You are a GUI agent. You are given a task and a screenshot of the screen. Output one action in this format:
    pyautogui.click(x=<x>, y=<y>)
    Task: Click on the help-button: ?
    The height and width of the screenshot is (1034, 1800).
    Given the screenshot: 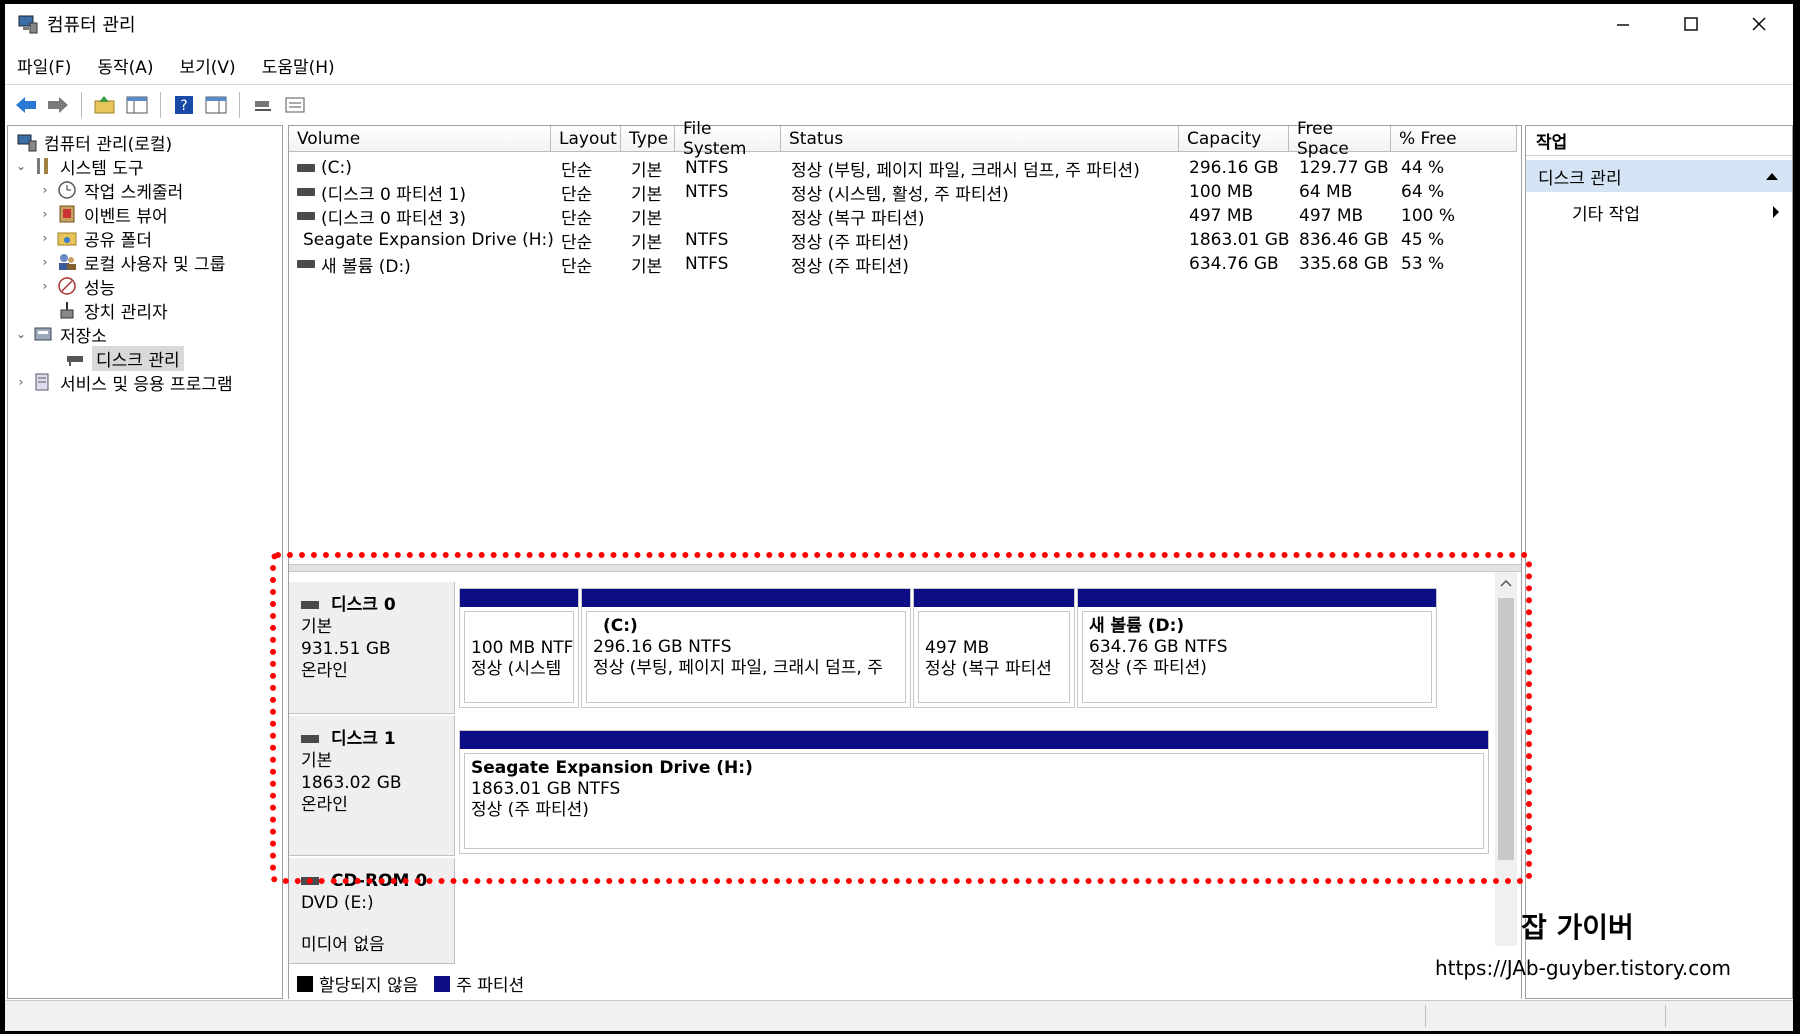 What is the action you would take?
    pyautogui.click(x=184, y=105)
    